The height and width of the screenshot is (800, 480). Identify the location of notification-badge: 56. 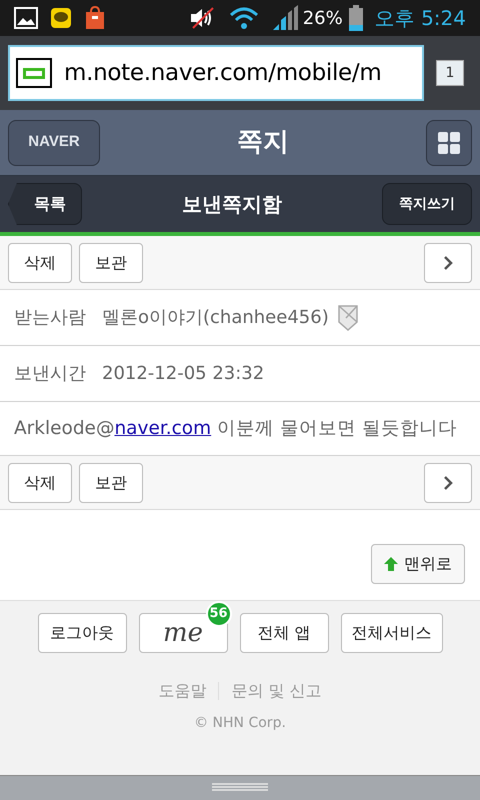
(219, 614).